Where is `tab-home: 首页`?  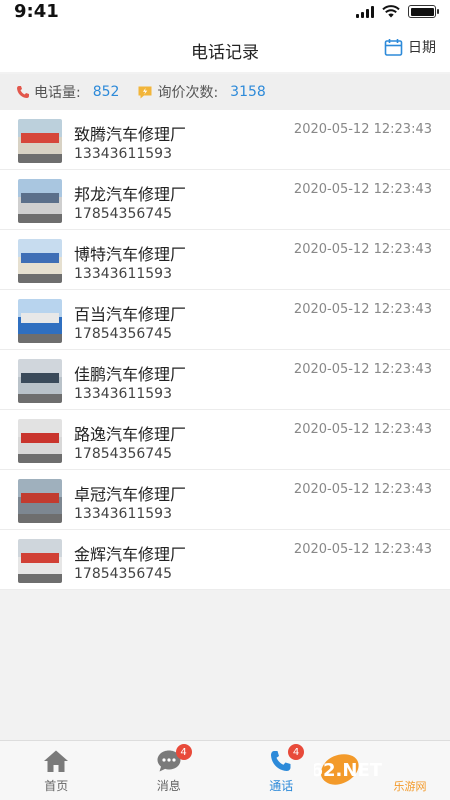 tab-home: 首页 is located at coordinates (56, 770).